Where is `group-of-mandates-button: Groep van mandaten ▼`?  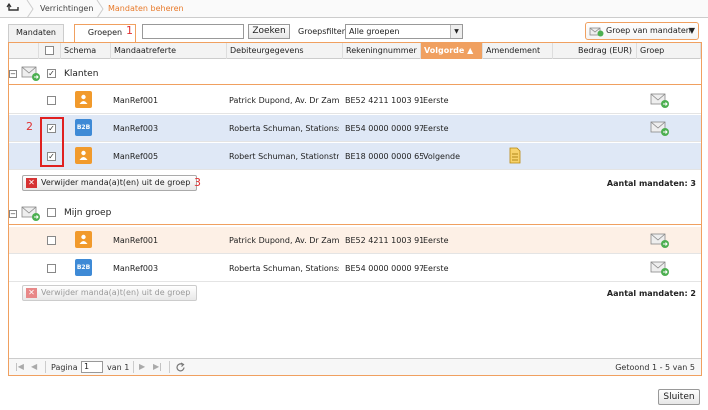 group-of-mandates-button: Groep van mandaten ▼ is located at coordinates (642, 31).